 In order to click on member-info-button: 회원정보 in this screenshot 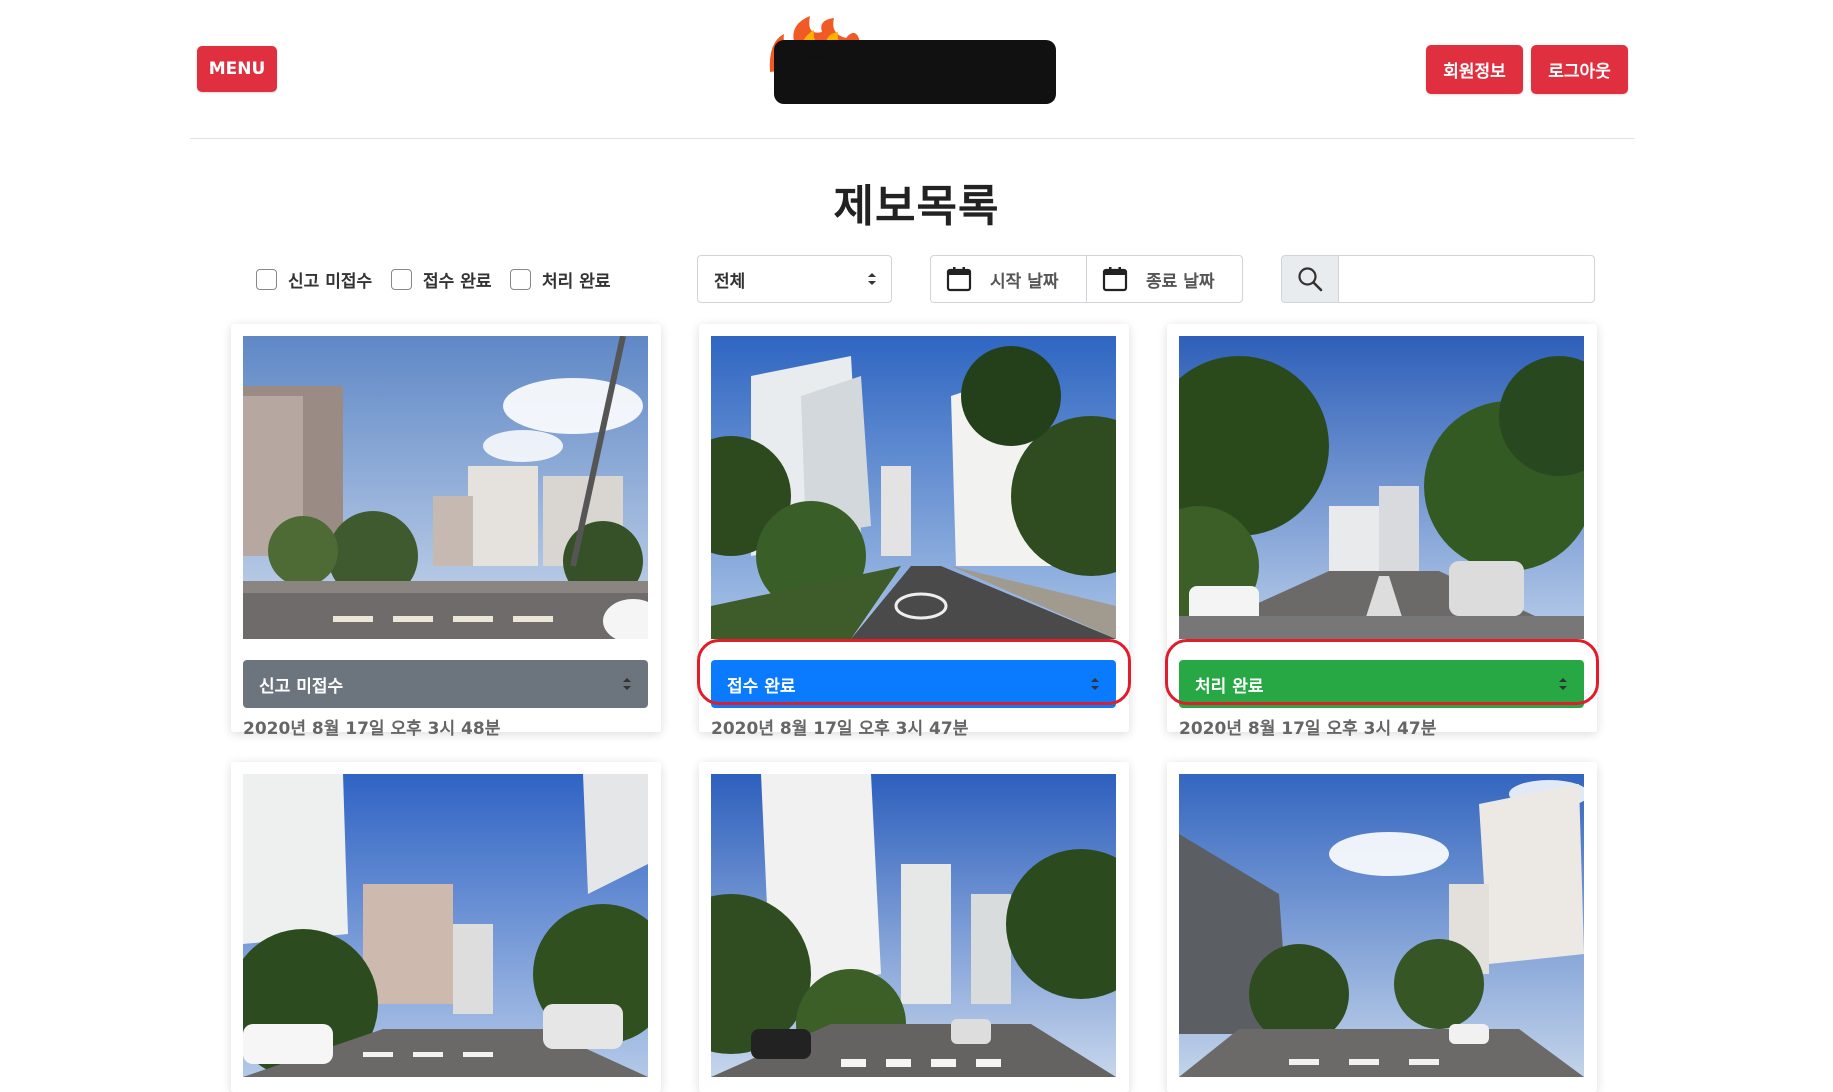, I will do `click(1474, 69)`.